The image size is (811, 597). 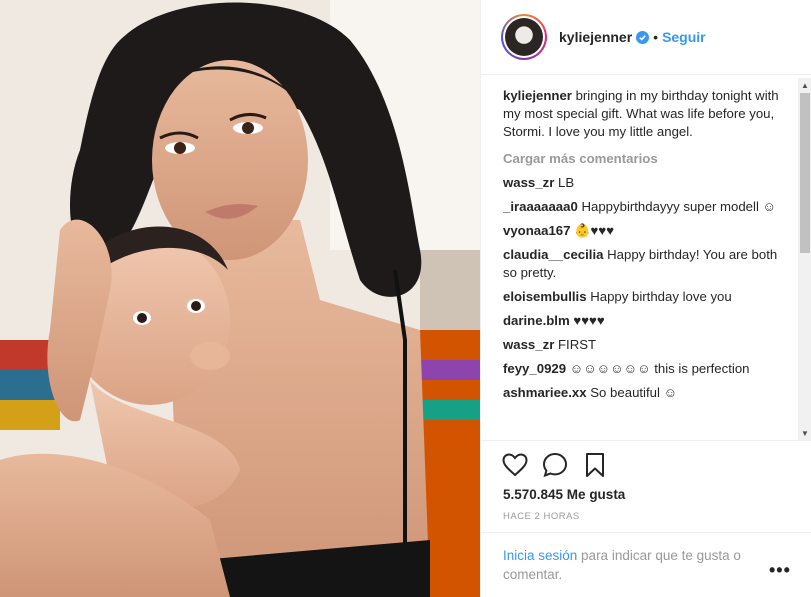 What do you see at coordinates (804, 433) in the screenshot?
I see `scroll-down-arrow-icon: ▼` at bounding box center [804, 433].